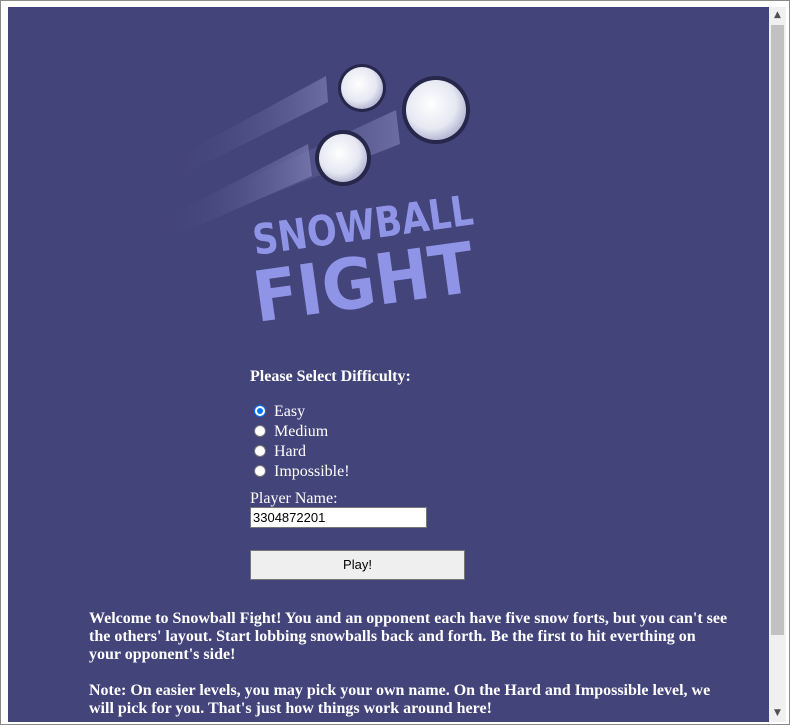 The image size is (790, 725). Describe the element at coordinates (290, 452) in the screenshot. I see `difficulty-label-hard: Hard` at that location.